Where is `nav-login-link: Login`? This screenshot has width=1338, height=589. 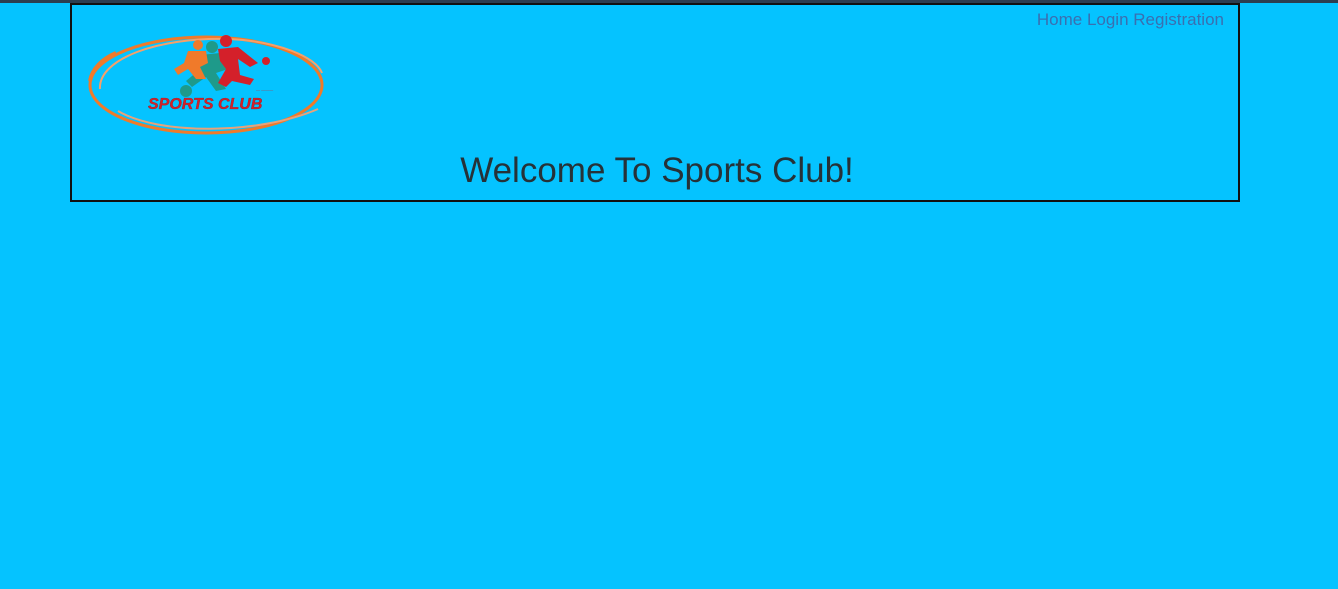 nav-login-link: Login is located at coordinates (1108, 19).